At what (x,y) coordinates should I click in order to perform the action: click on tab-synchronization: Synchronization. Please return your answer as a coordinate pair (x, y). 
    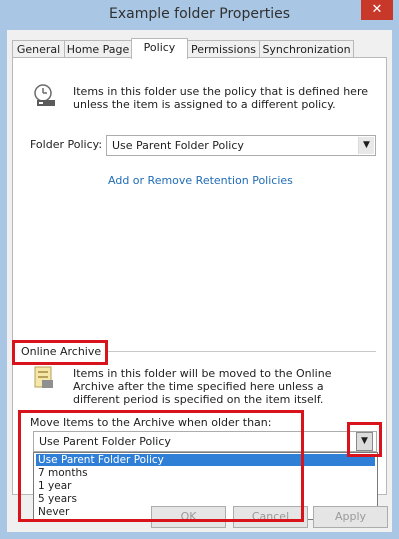
    Looking at the image, I should click on (306, 49).